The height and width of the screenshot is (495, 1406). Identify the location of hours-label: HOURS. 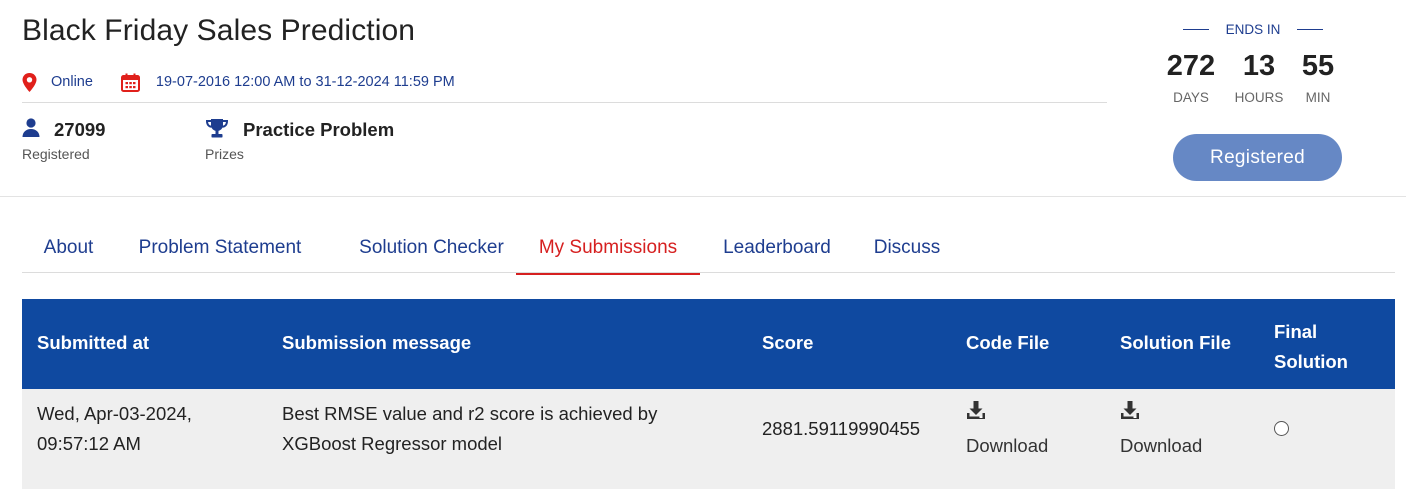
(1259, 97).